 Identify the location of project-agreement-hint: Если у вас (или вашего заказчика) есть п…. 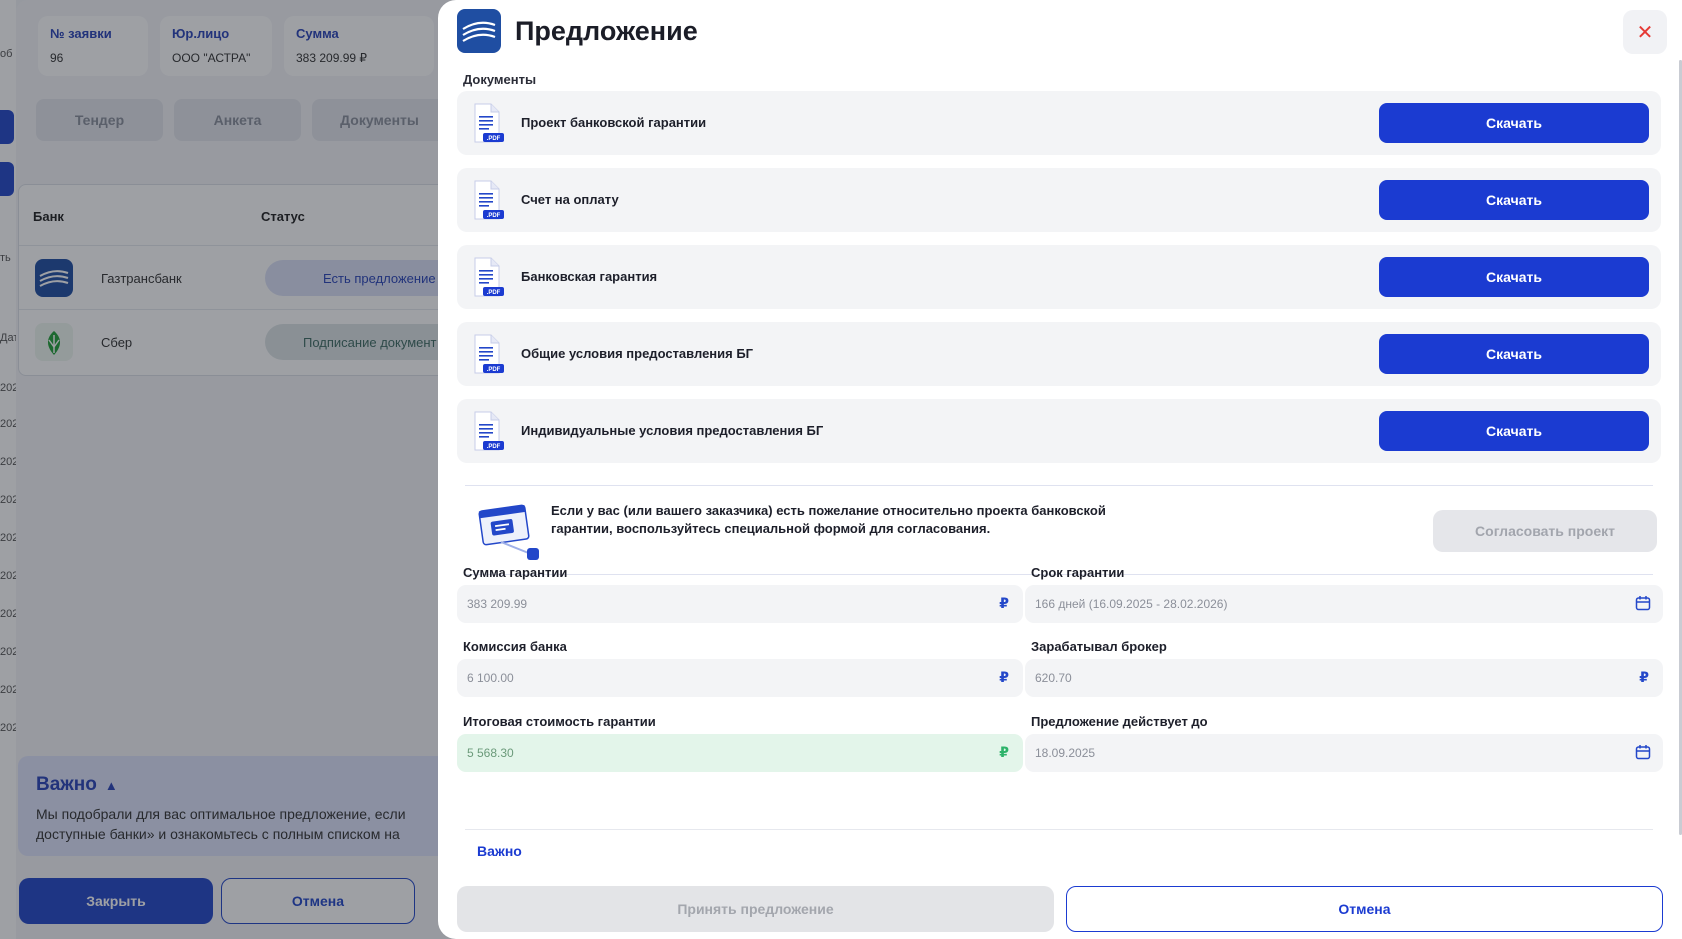
(1061, 530).